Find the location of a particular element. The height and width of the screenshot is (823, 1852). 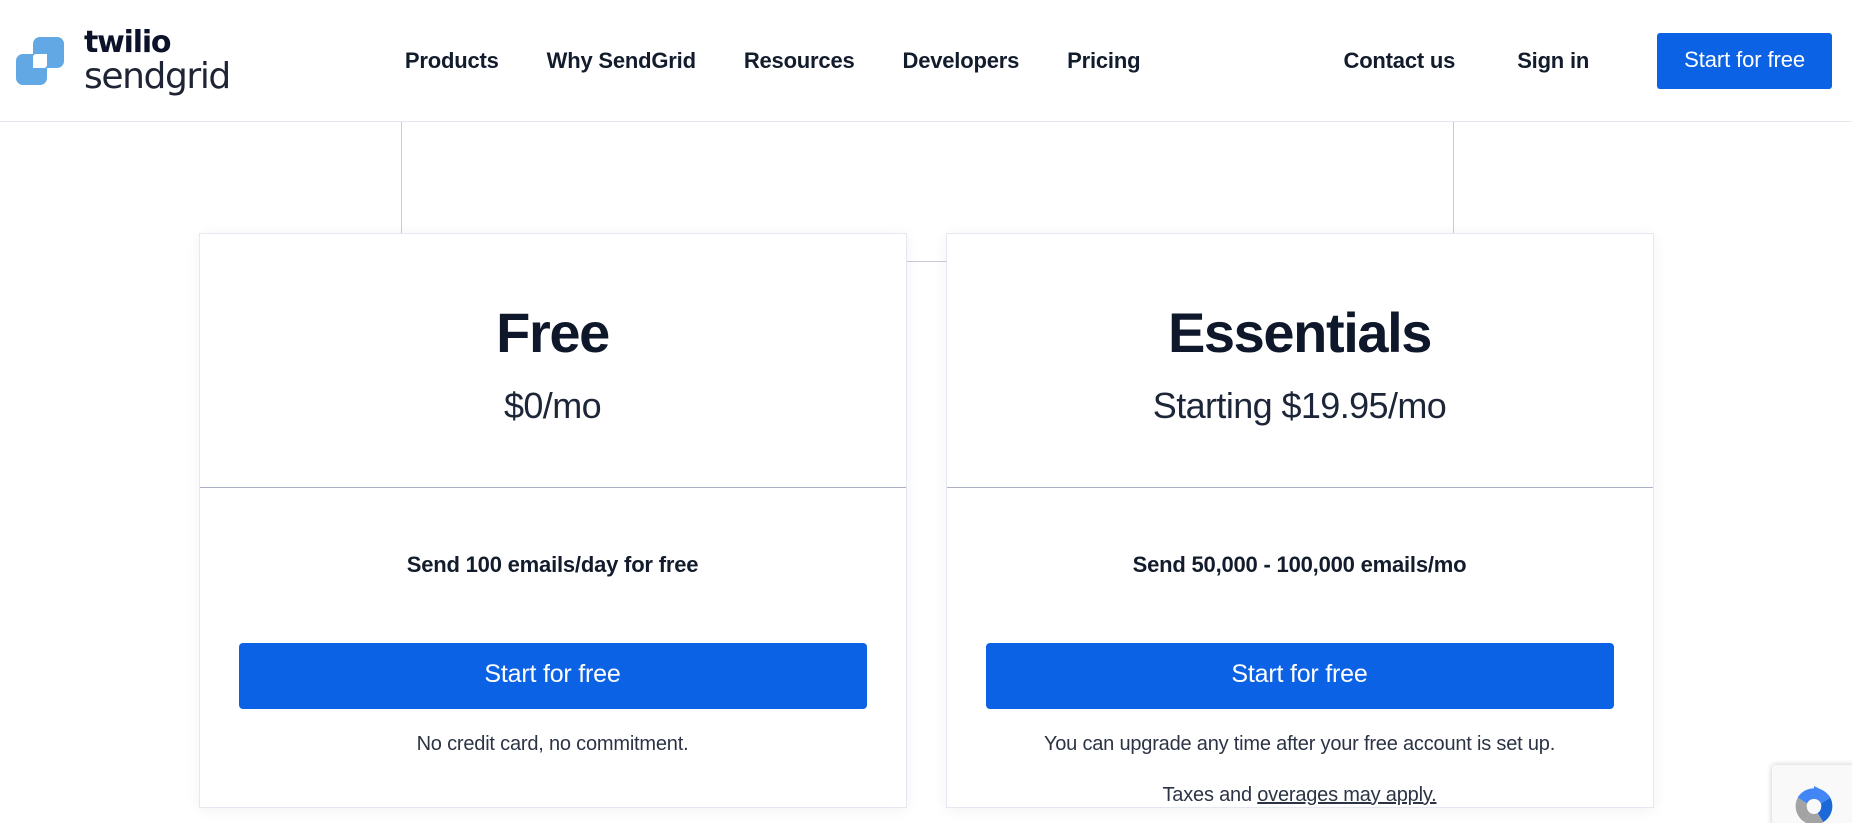

overages-may-apply-link: overages may apply. is located at coordinates (1346, 795).